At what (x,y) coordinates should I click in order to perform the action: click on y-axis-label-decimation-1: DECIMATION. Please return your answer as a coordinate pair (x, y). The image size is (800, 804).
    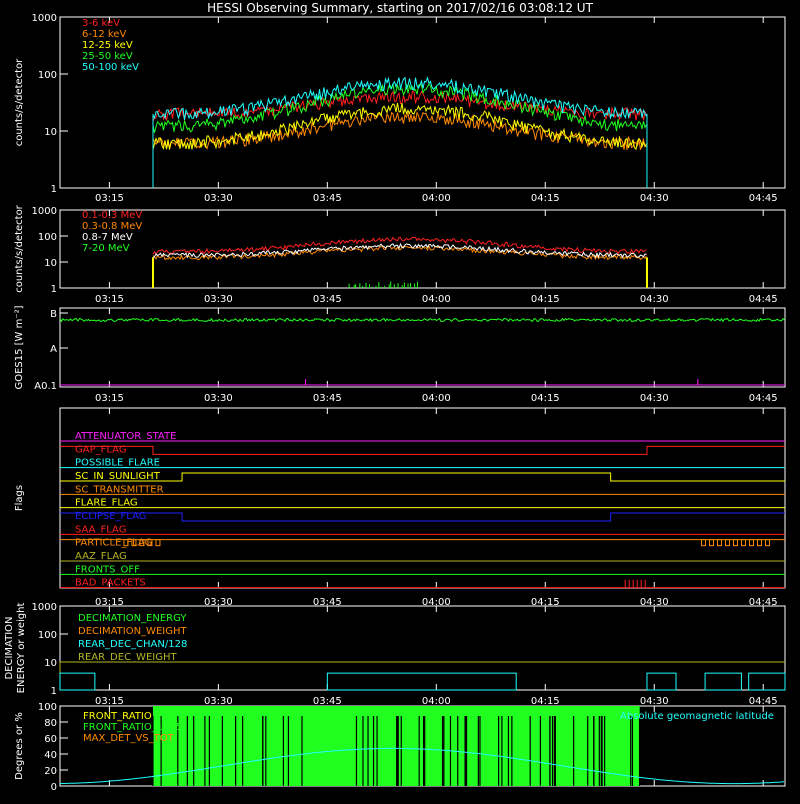
    Looking at the image, I should click on (9, 647).